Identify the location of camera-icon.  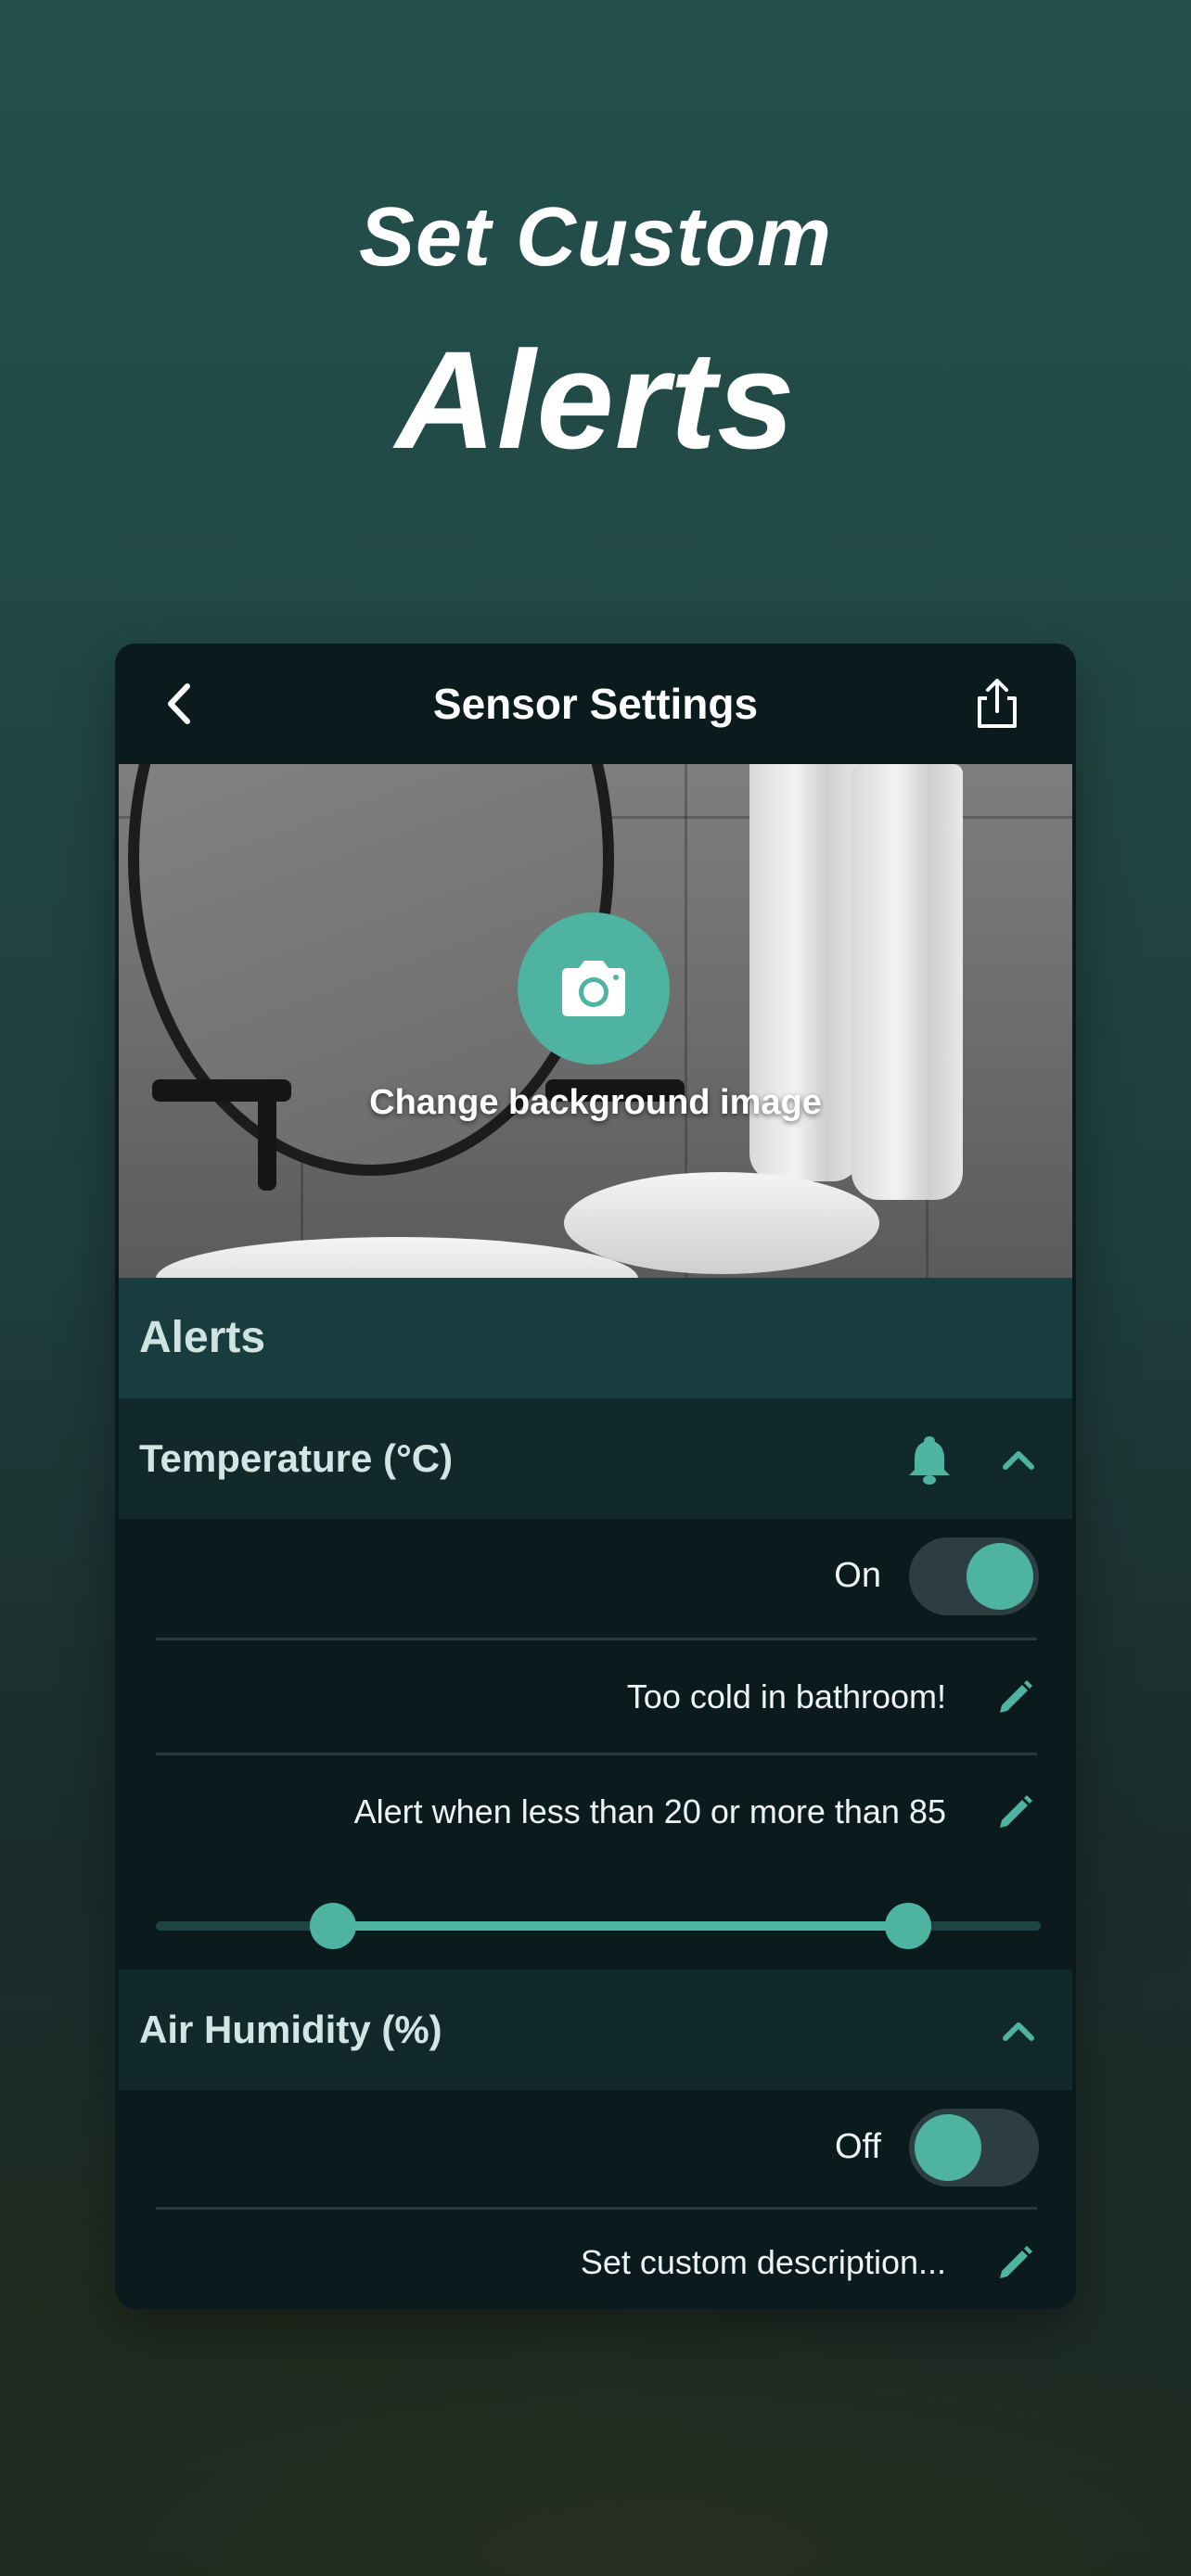
(593, 989).